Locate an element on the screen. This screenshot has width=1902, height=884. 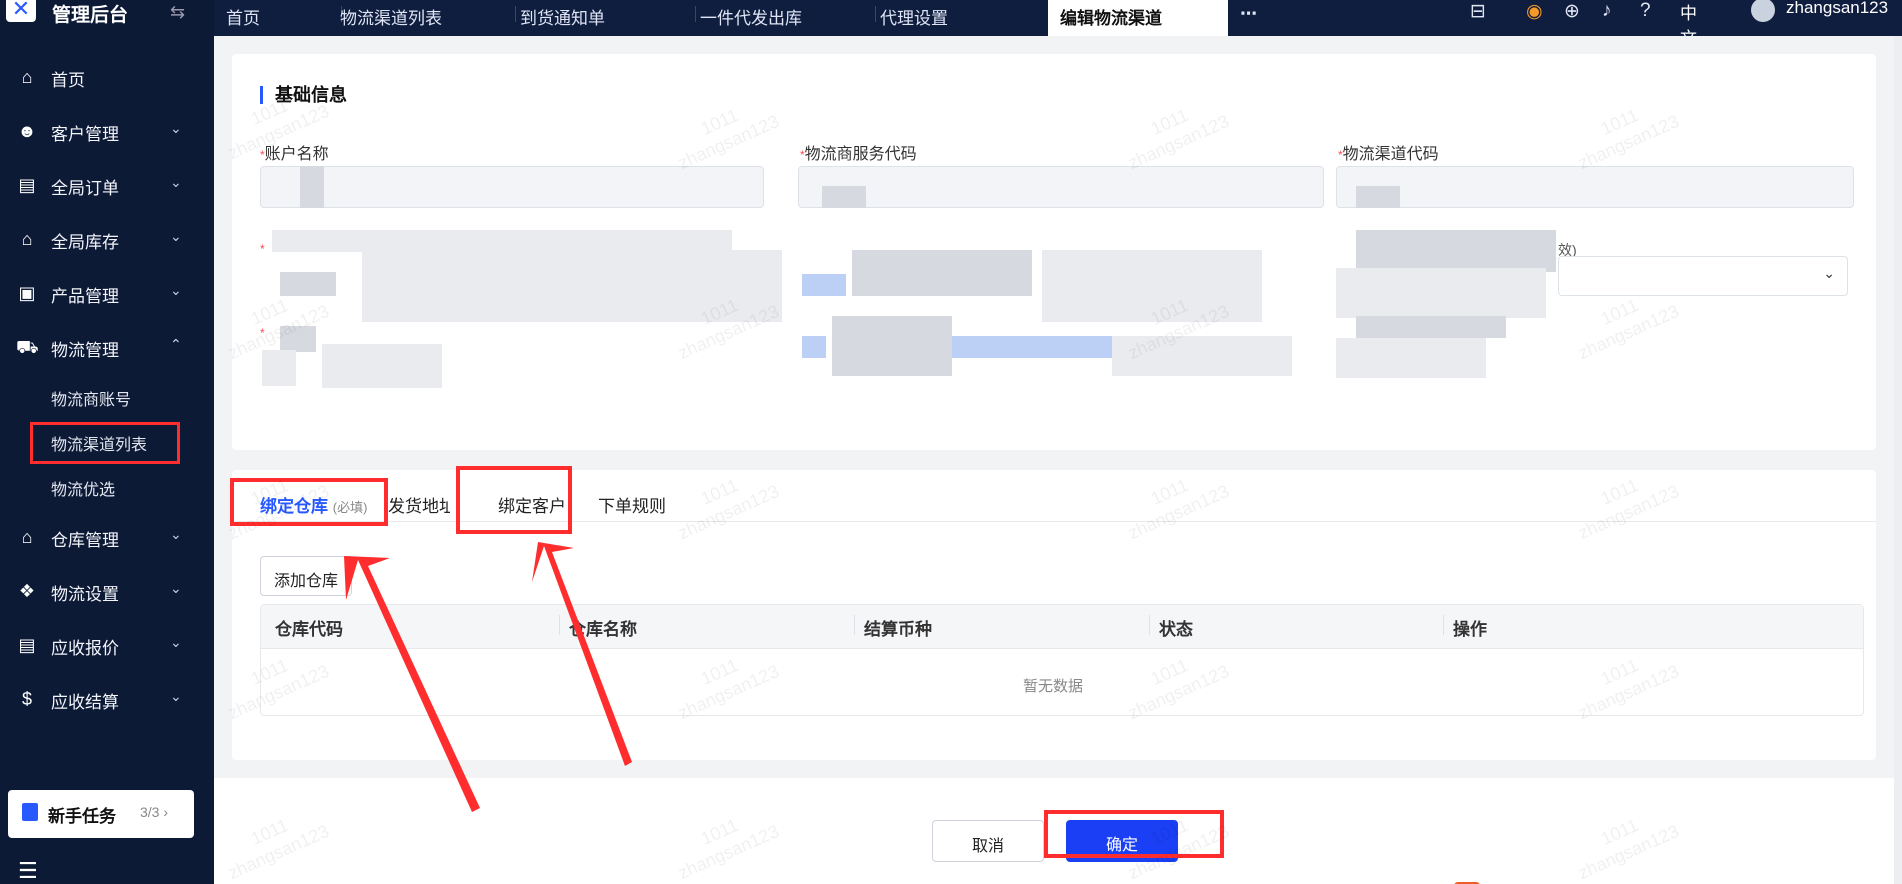
annotation-arrows is located at coordinates (488, 677).